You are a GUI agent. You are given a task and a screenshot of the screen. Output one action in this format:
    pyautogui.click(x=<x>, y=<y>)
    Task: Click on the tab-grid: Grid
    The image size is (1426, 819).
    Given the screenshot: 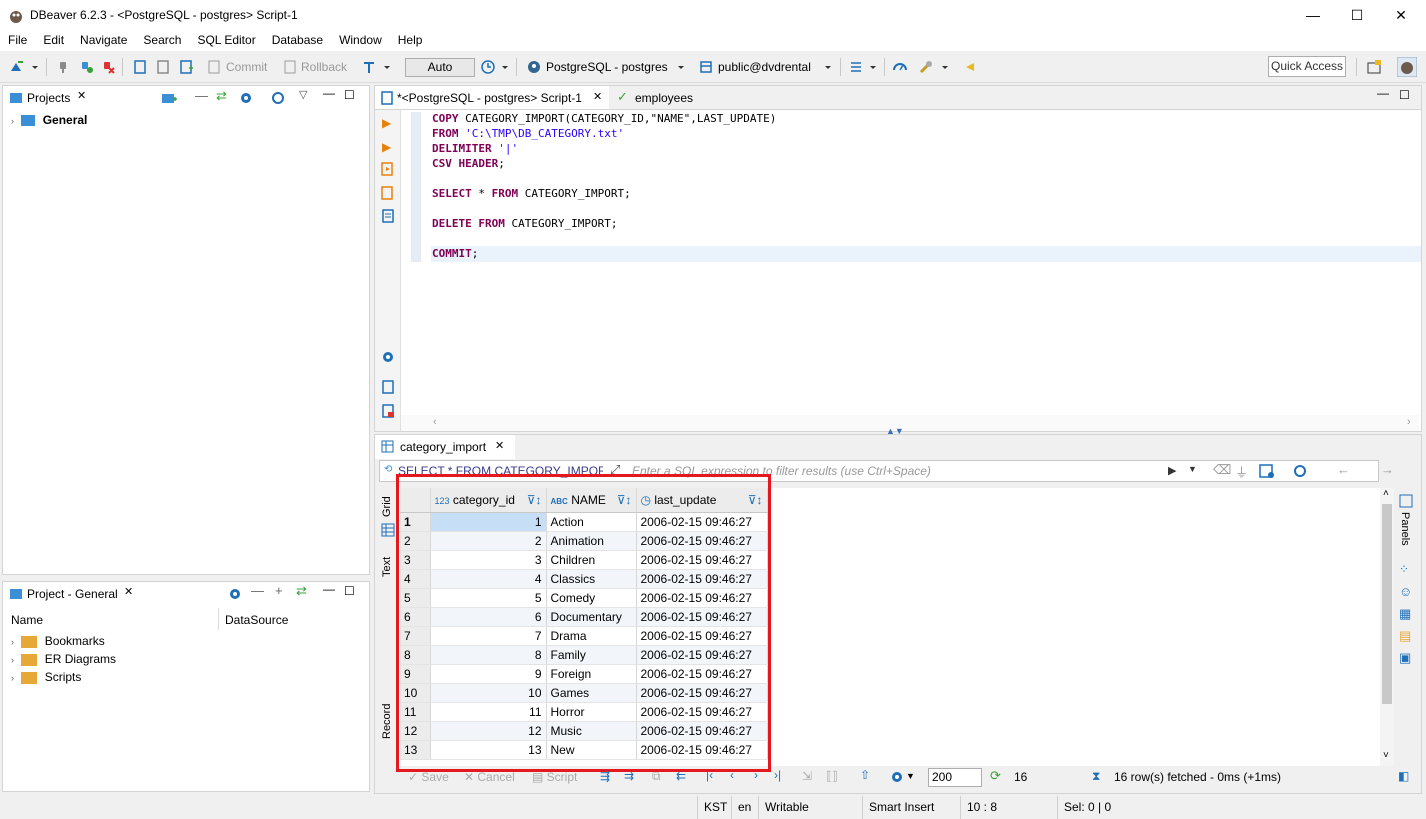 What is the action you would take?
    pyautogui.click(x=387, y=506)
    